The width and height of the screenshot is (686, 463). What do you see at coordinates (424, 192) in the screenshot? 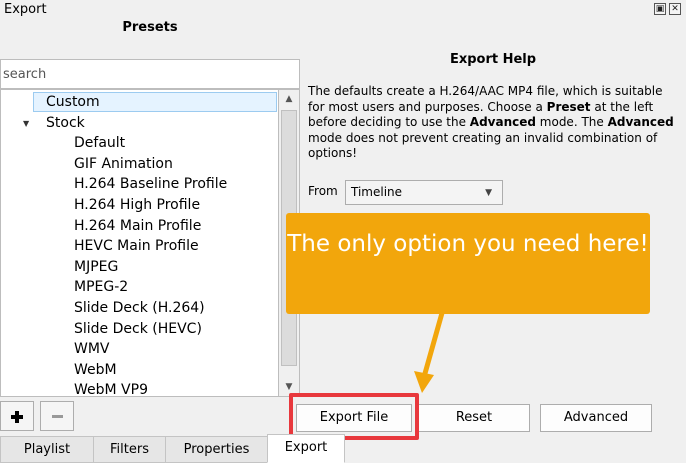
I see `from-select: Timeline ▼` at bounding box center [424, 192].